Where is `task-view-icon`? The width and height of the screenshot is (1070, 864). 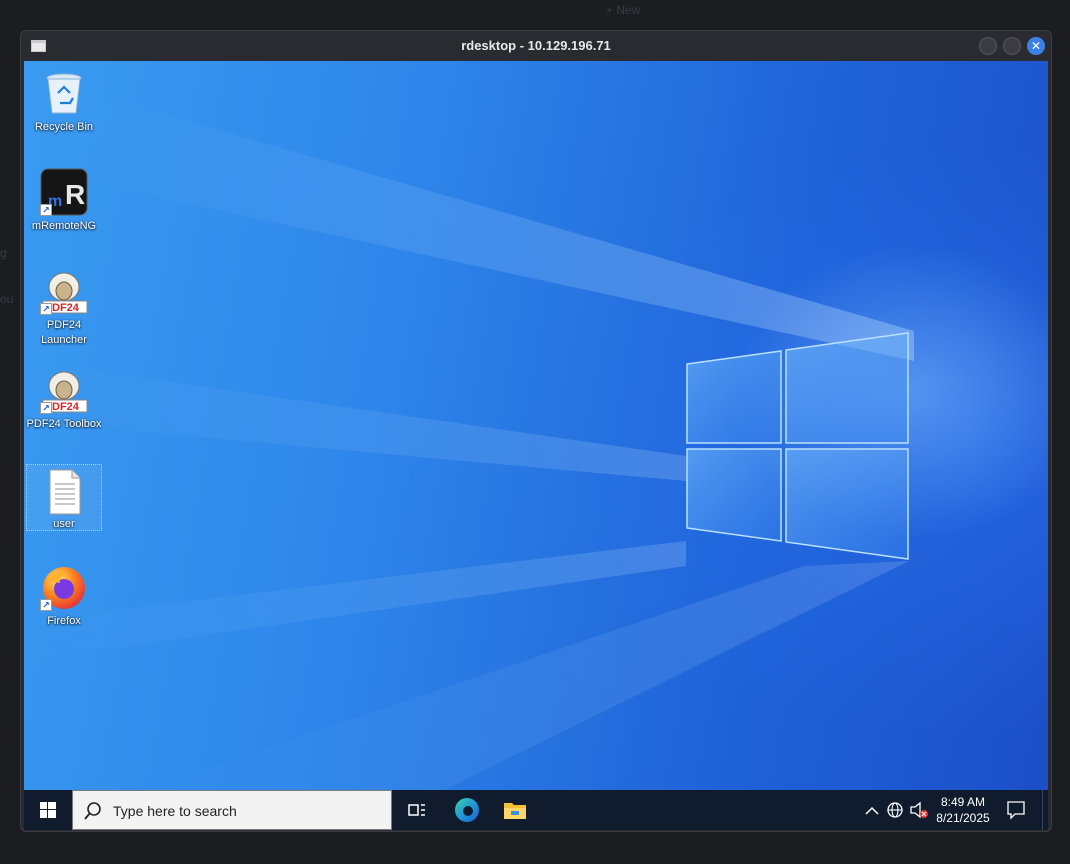
task-view-icon is located at coordinates (416, 810).